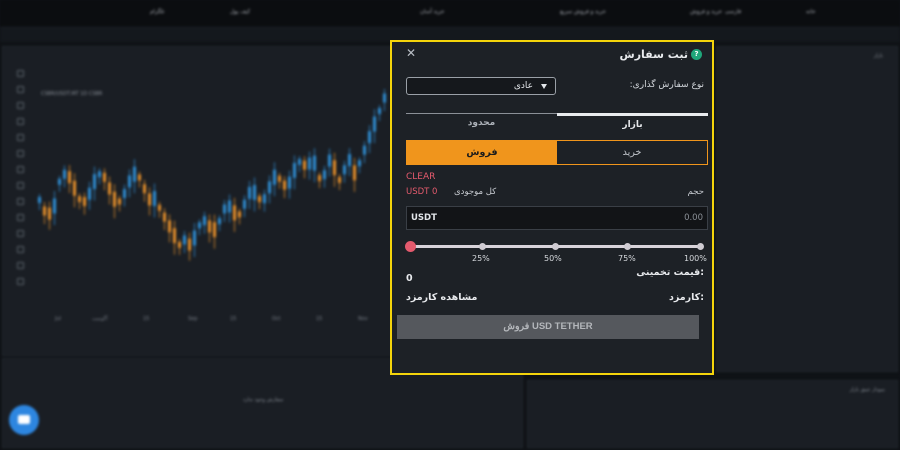  Describe the element at coordinates (20, 169) in the screenshot. I see `forecast-tool-icon` at that location.